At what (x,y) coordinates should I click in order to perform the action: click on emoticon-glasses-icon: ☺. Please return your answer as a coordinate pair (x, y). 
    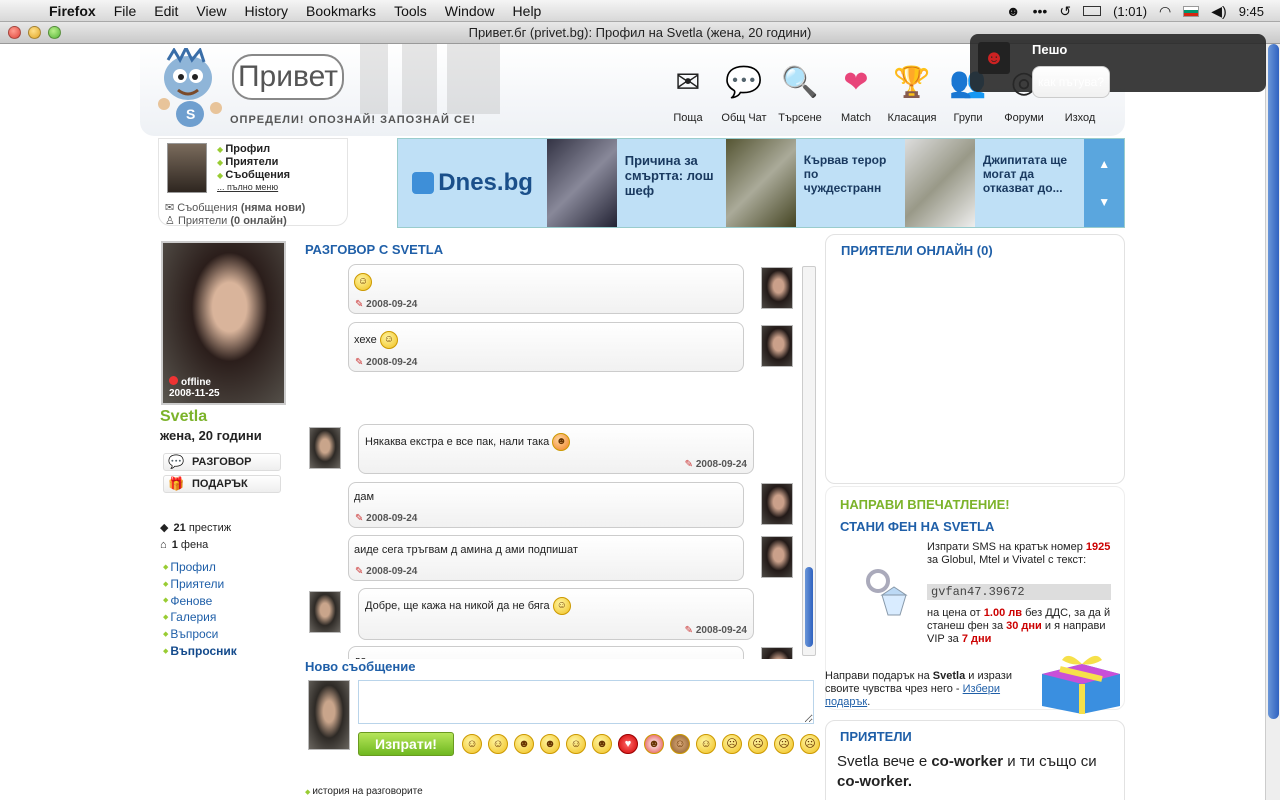
    Looking at the image, I should click on (706, 744).